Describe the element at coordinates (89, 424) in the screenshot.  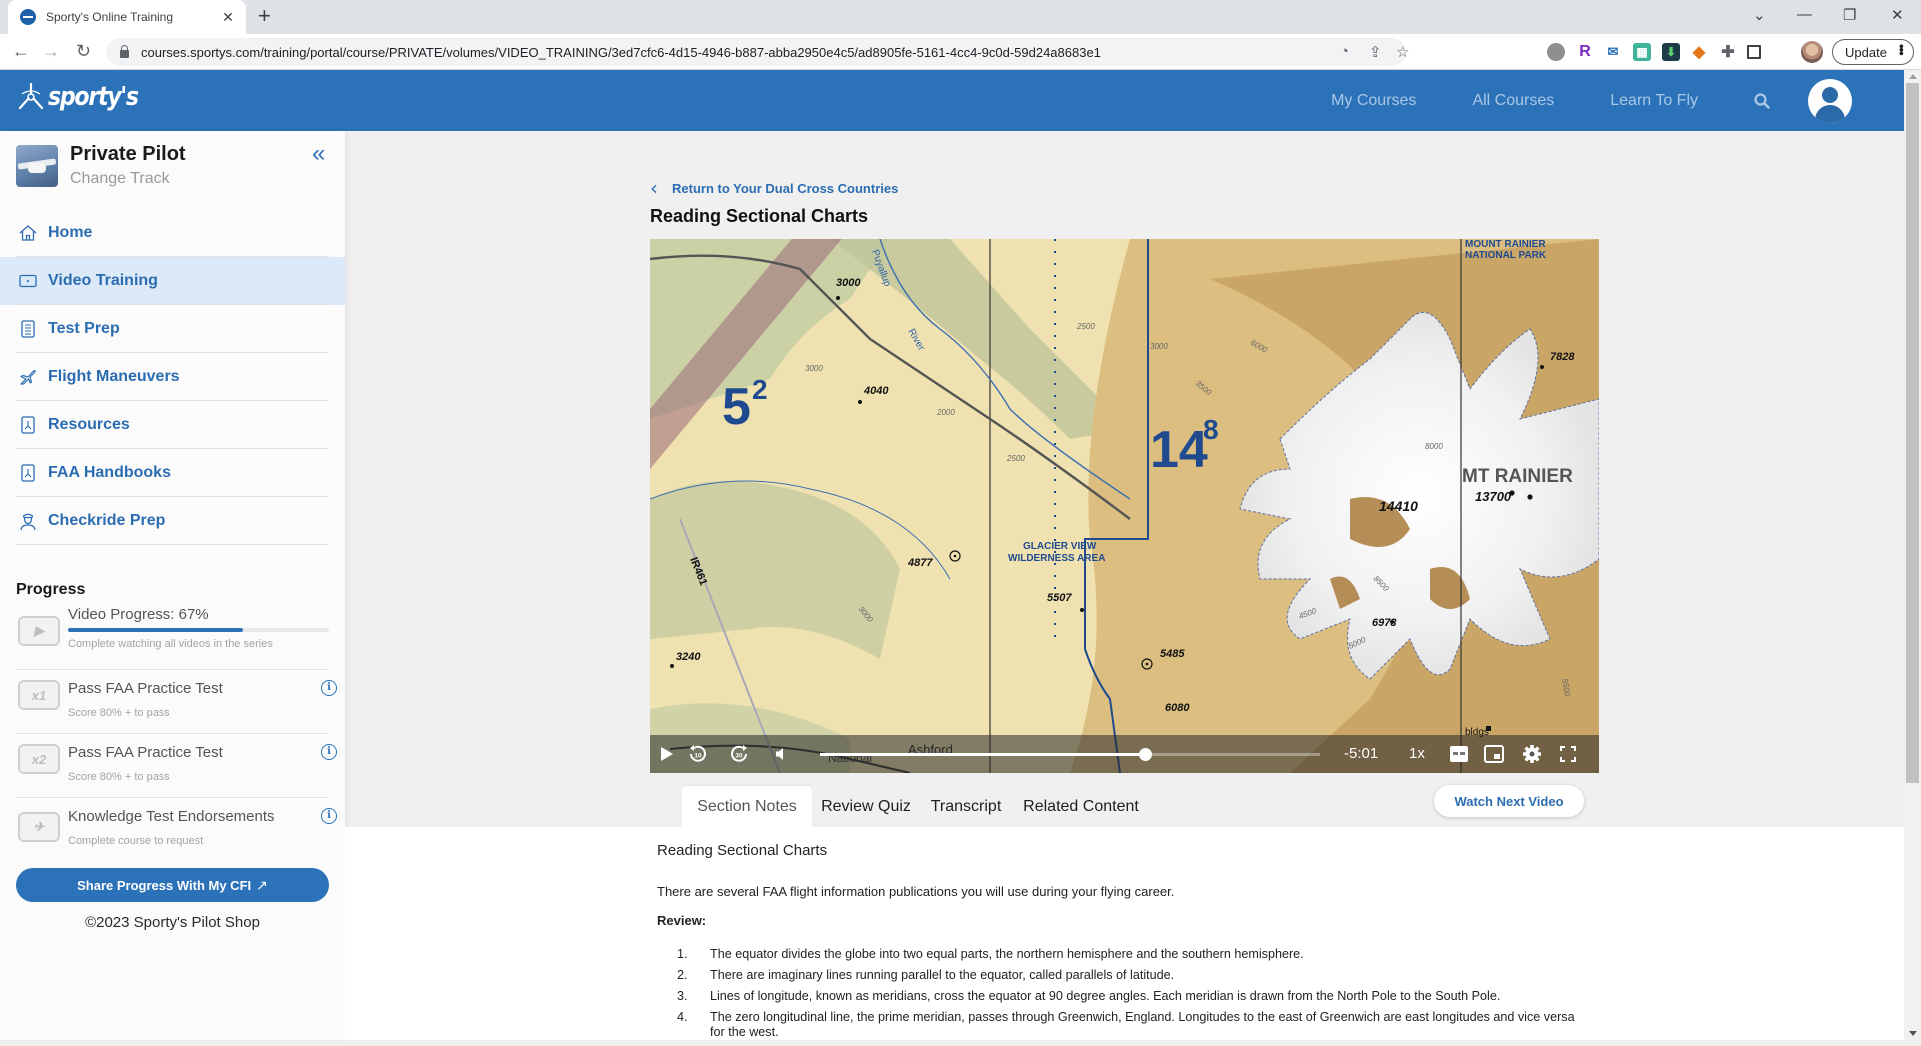
I see `sidebar-item-label: Resources` at that location.